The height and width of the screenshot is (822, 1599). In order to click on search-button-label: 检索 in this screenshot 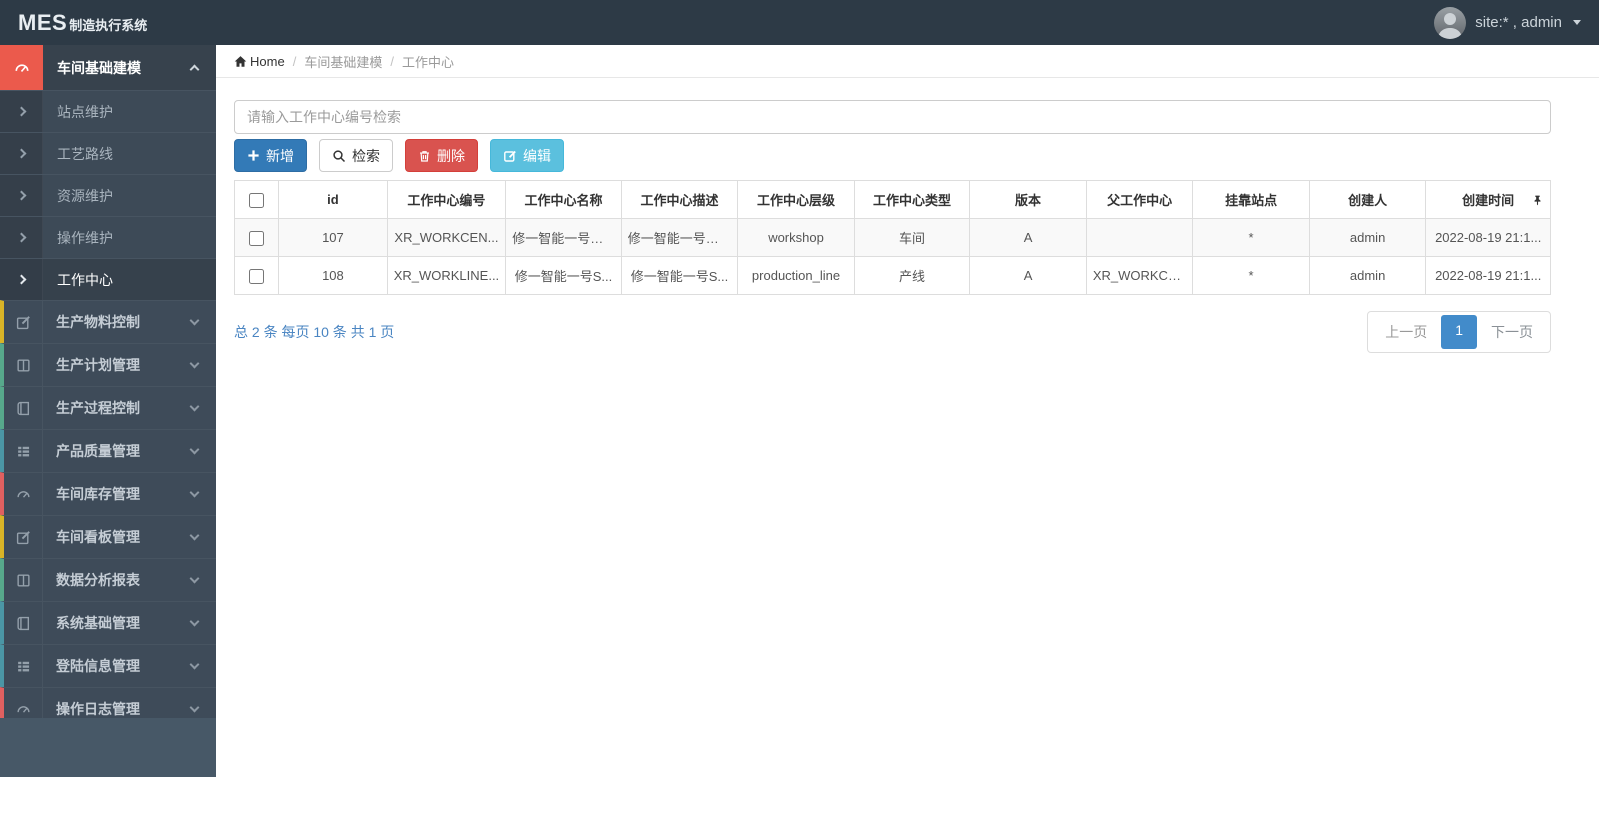, I will do `click(366, 155)`.